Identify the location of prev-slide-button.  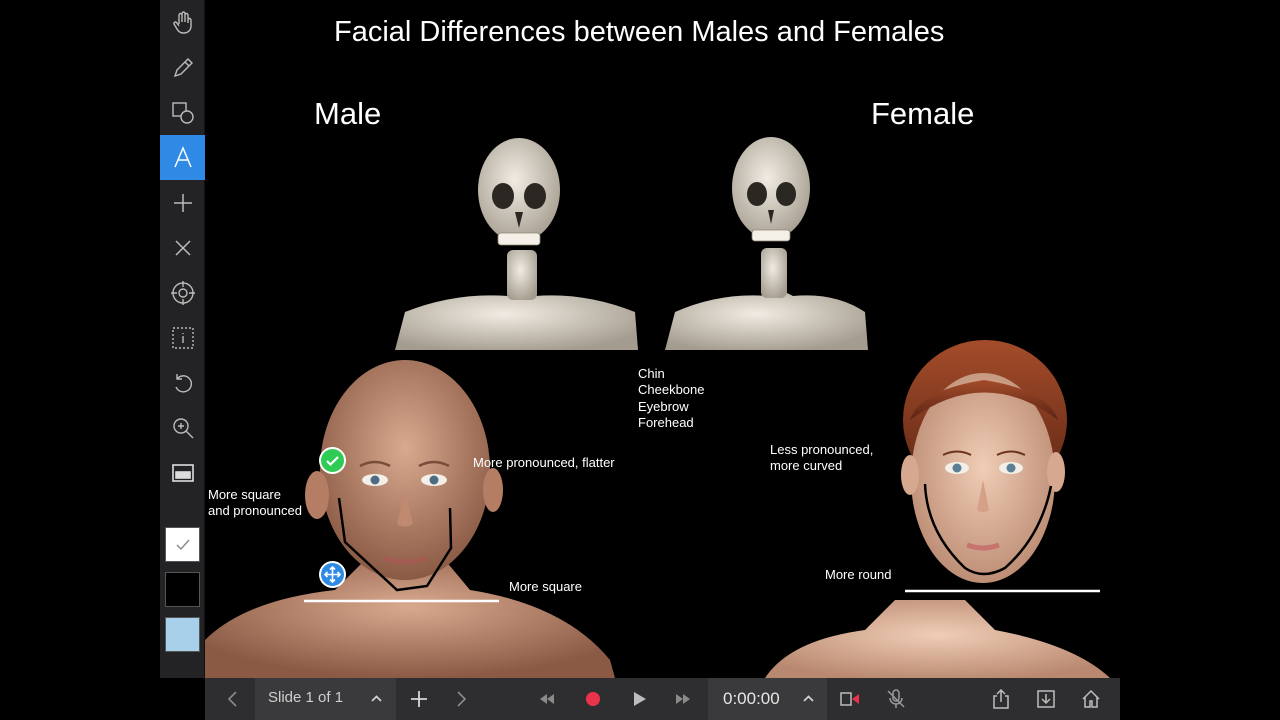
(233, 699).